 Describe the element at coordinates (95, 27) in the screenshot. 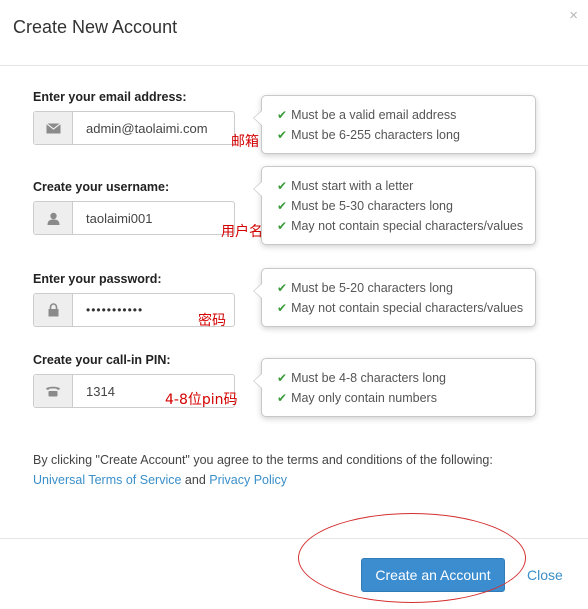

I see `modal-title: Create New Account` at that location.